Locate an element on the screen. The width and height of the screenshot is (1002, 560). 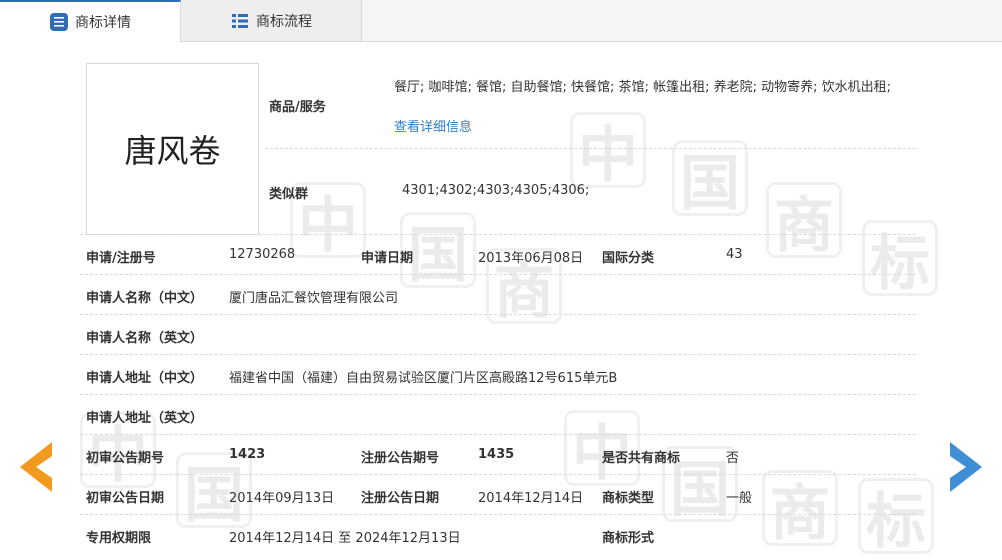
trademark-image-text: 唐风卷 is located at coordinates (172, 151).